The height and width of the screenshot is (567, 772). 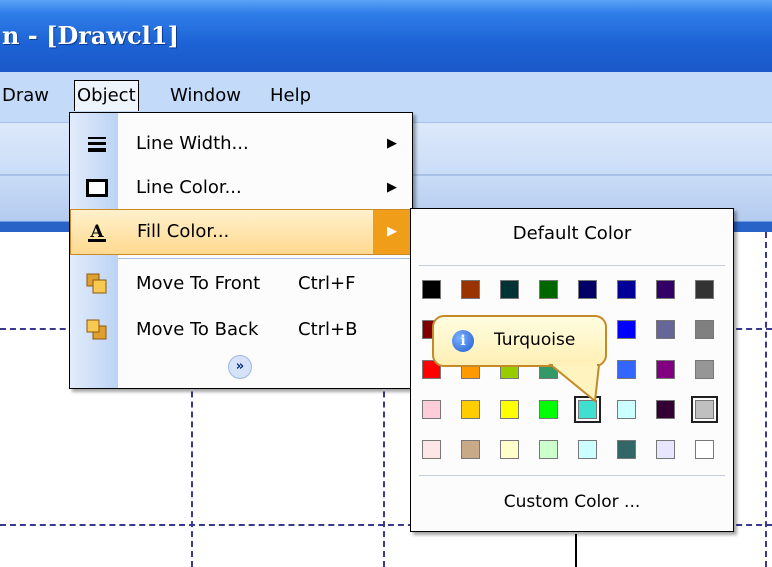 I want to click on menu-draw-label: Draw, so click(x=26, y=95).